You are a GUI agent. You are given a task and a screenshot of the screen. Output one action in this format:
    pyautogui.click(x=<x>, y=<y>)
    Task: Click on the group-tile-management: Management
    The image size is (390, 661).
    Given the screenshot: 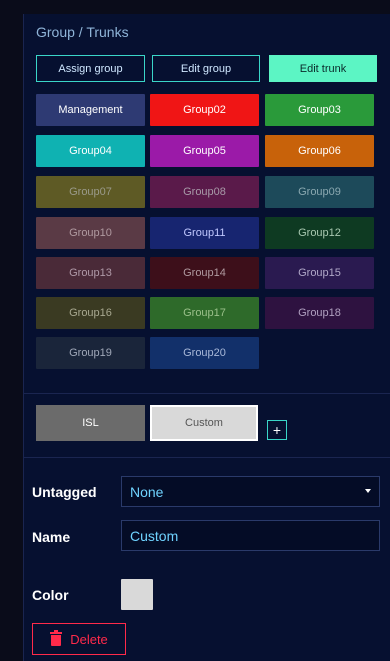 What is the action you would take?
    pyautogui.click(x=90, y=110)
    